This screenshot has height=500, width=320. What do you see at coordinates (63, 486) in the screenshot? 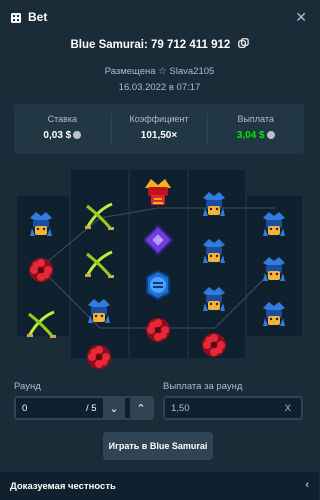
I see `provably-fair-label: Доказуемая честность` at bounding box center [63, 486].